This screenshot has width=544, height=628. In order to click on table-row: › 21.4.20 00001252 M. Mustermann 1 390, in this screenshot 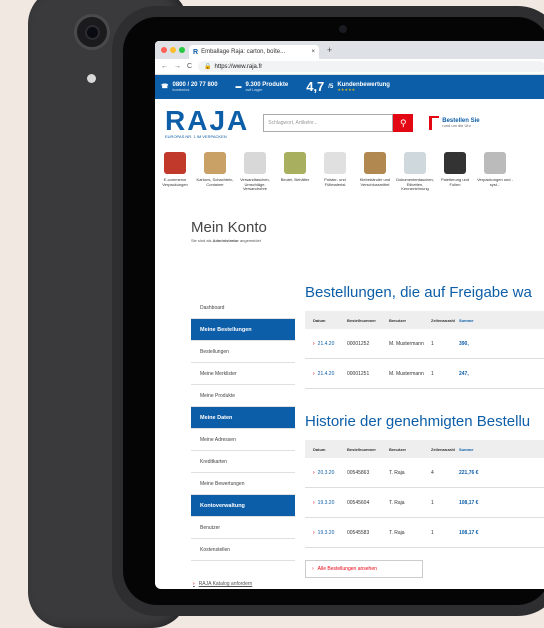, I will do `click(424, 344)`.